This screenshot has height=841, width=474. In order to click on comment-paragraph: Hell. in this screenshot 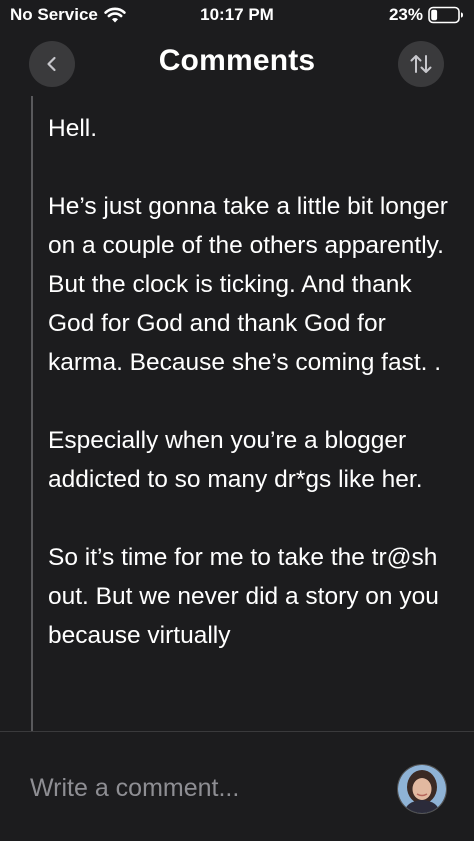, I will do `click(73, 128)`.